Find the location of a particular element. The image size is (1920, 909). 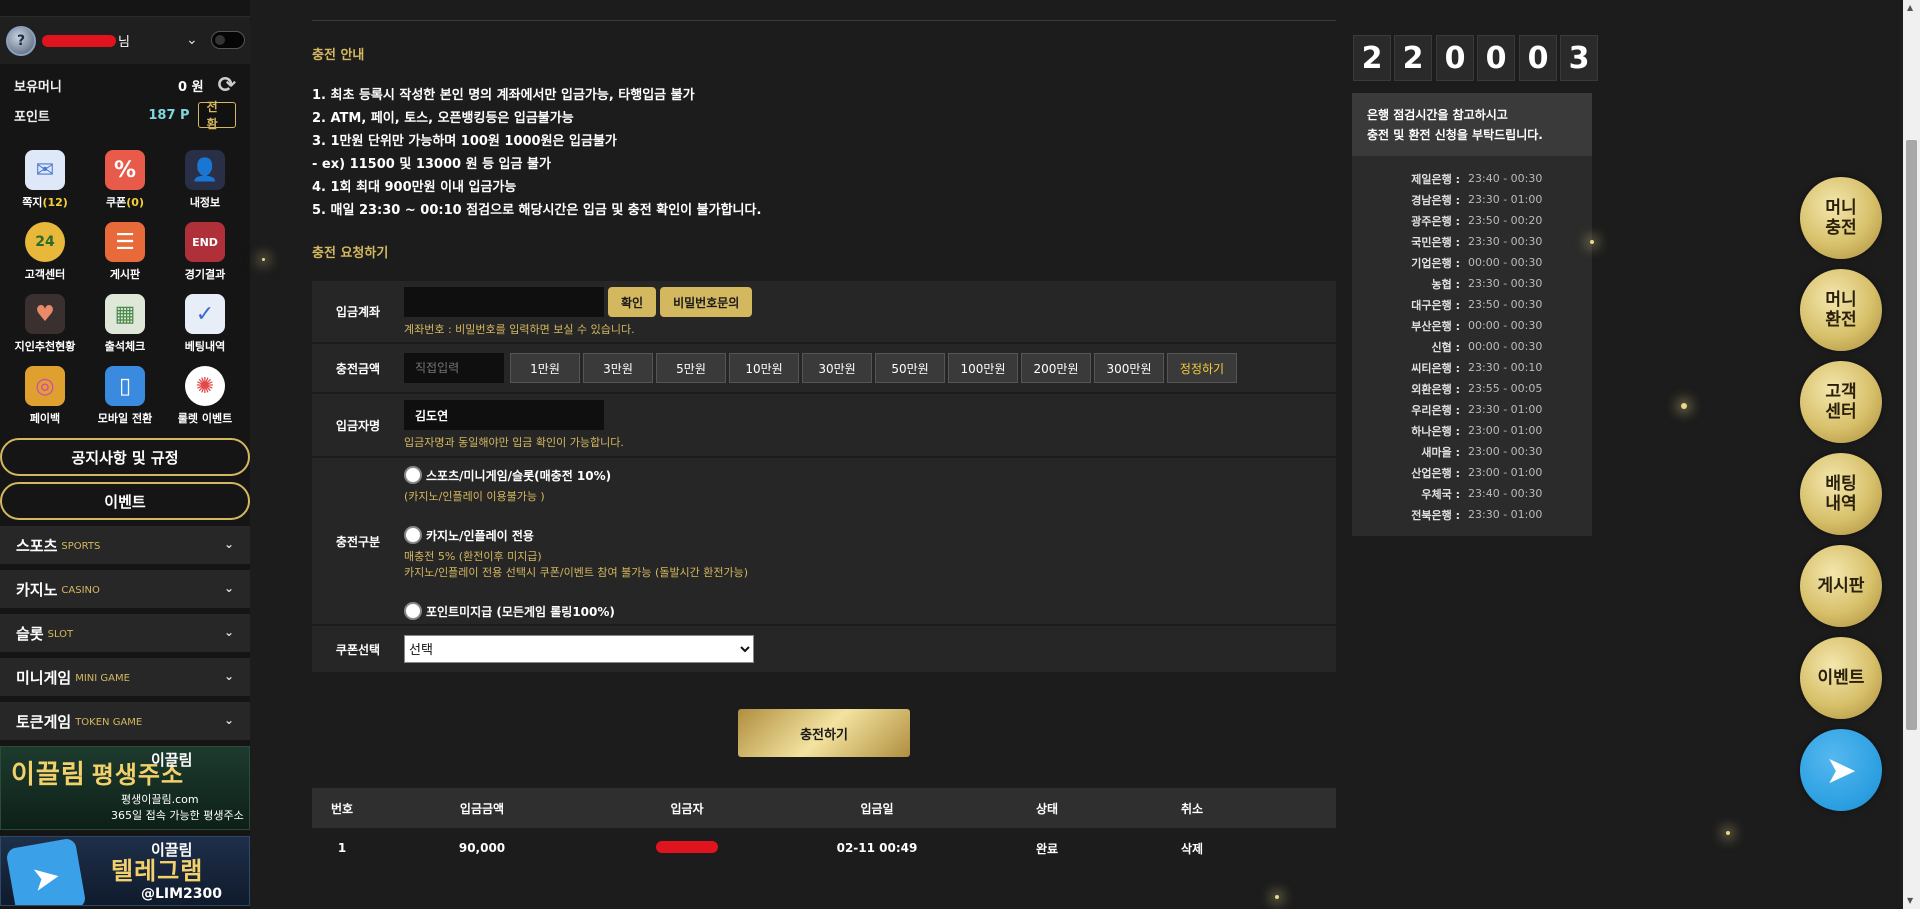

menu-item-board: ☰ 게시판 is located at coordinates (125, 252).